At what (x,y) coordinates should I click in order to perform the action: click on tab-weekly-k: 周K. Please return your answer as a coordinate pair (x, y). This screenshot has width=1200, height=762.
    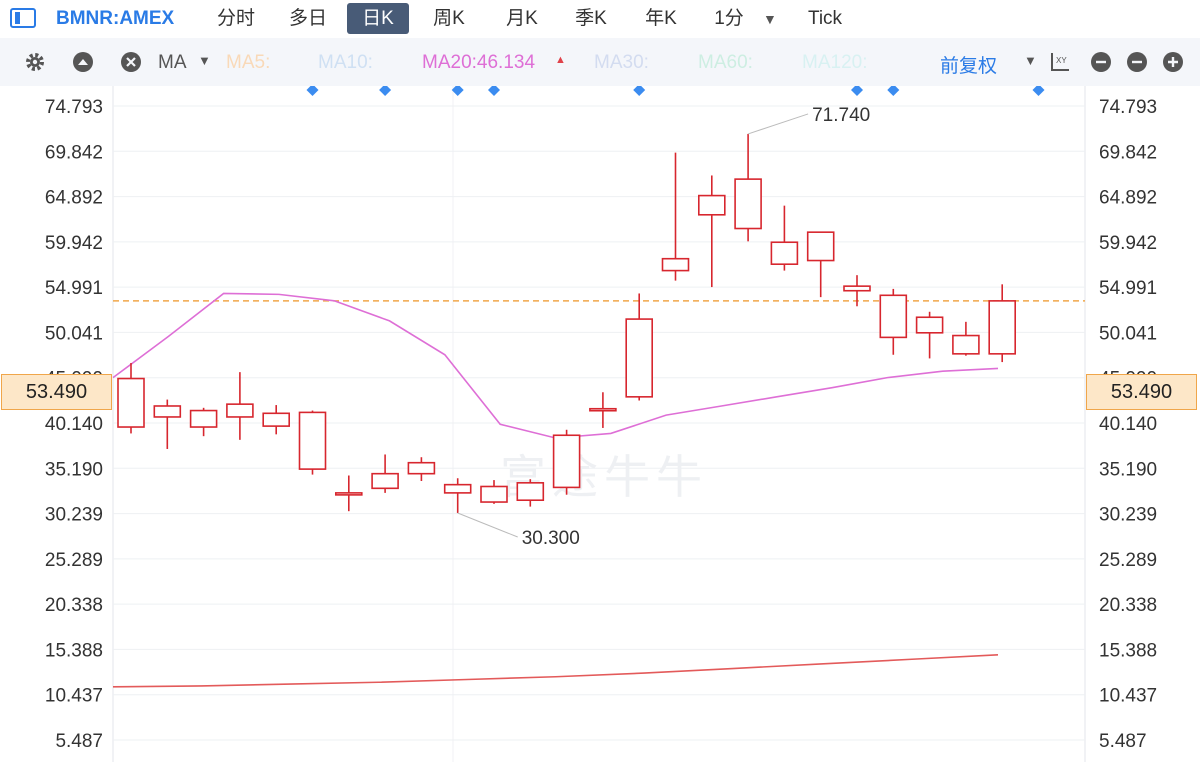
    Looking at the image, I should click on (449, 18).